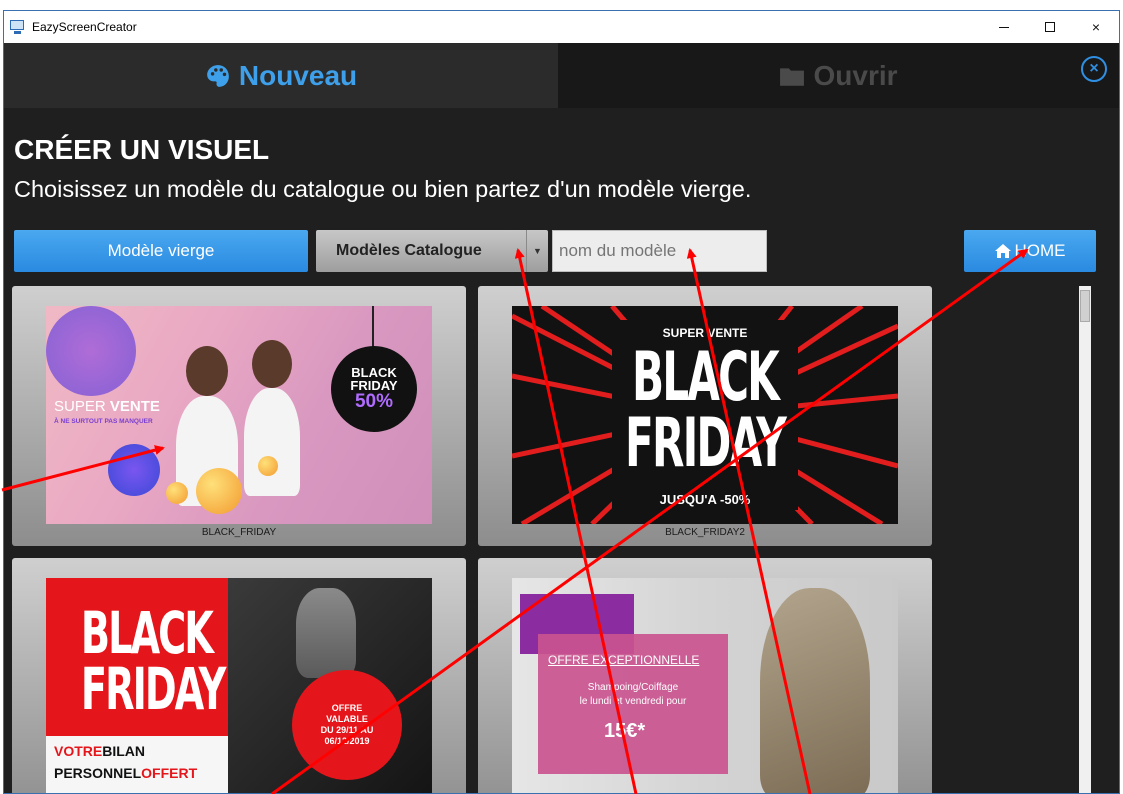  I want to click on sale-text-light: SUPER, so click(82, 406).